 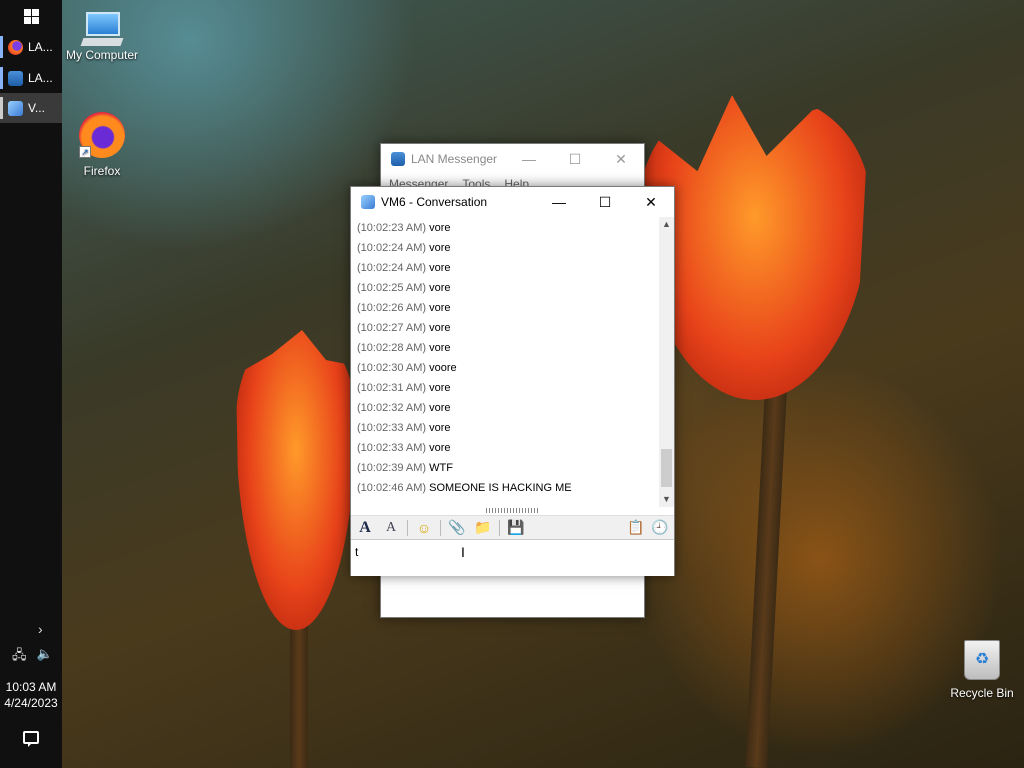 What do you see at coordinates (512, 558) in the screenshot?
I see `message-input: t` at bounding box center [512, 558].